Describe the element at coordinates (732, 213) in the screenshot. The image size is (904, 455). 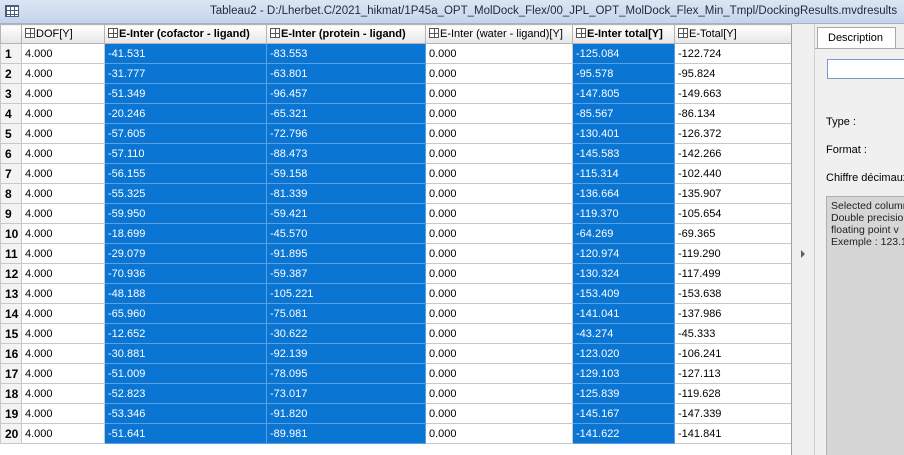
I see `table-cell: -105.654` at that location.